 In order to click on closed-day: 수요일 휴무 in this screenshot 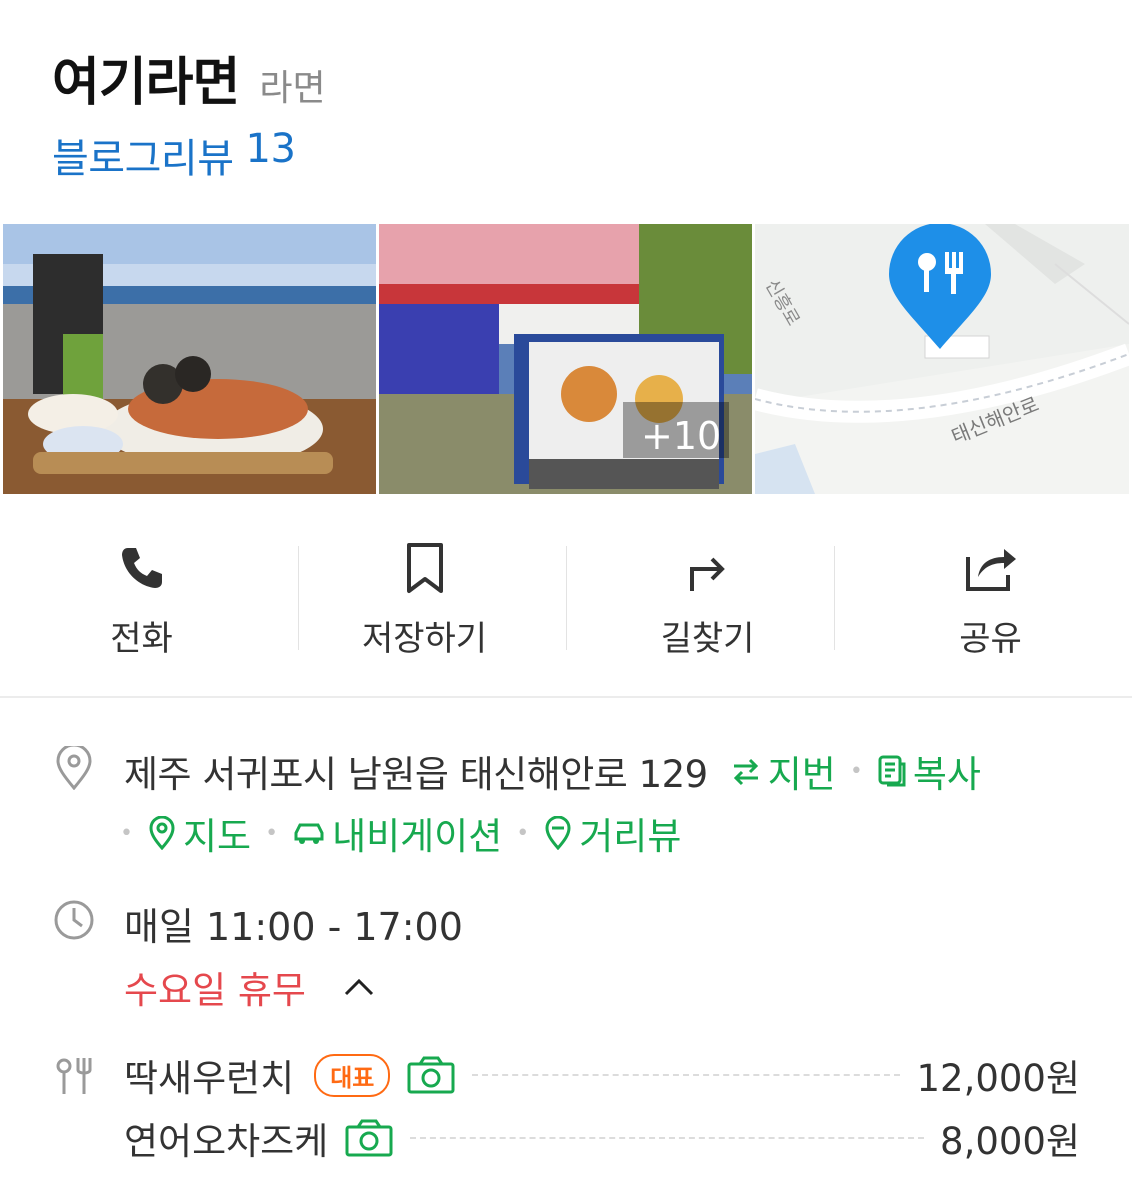, I will do `click(215, 990)`.